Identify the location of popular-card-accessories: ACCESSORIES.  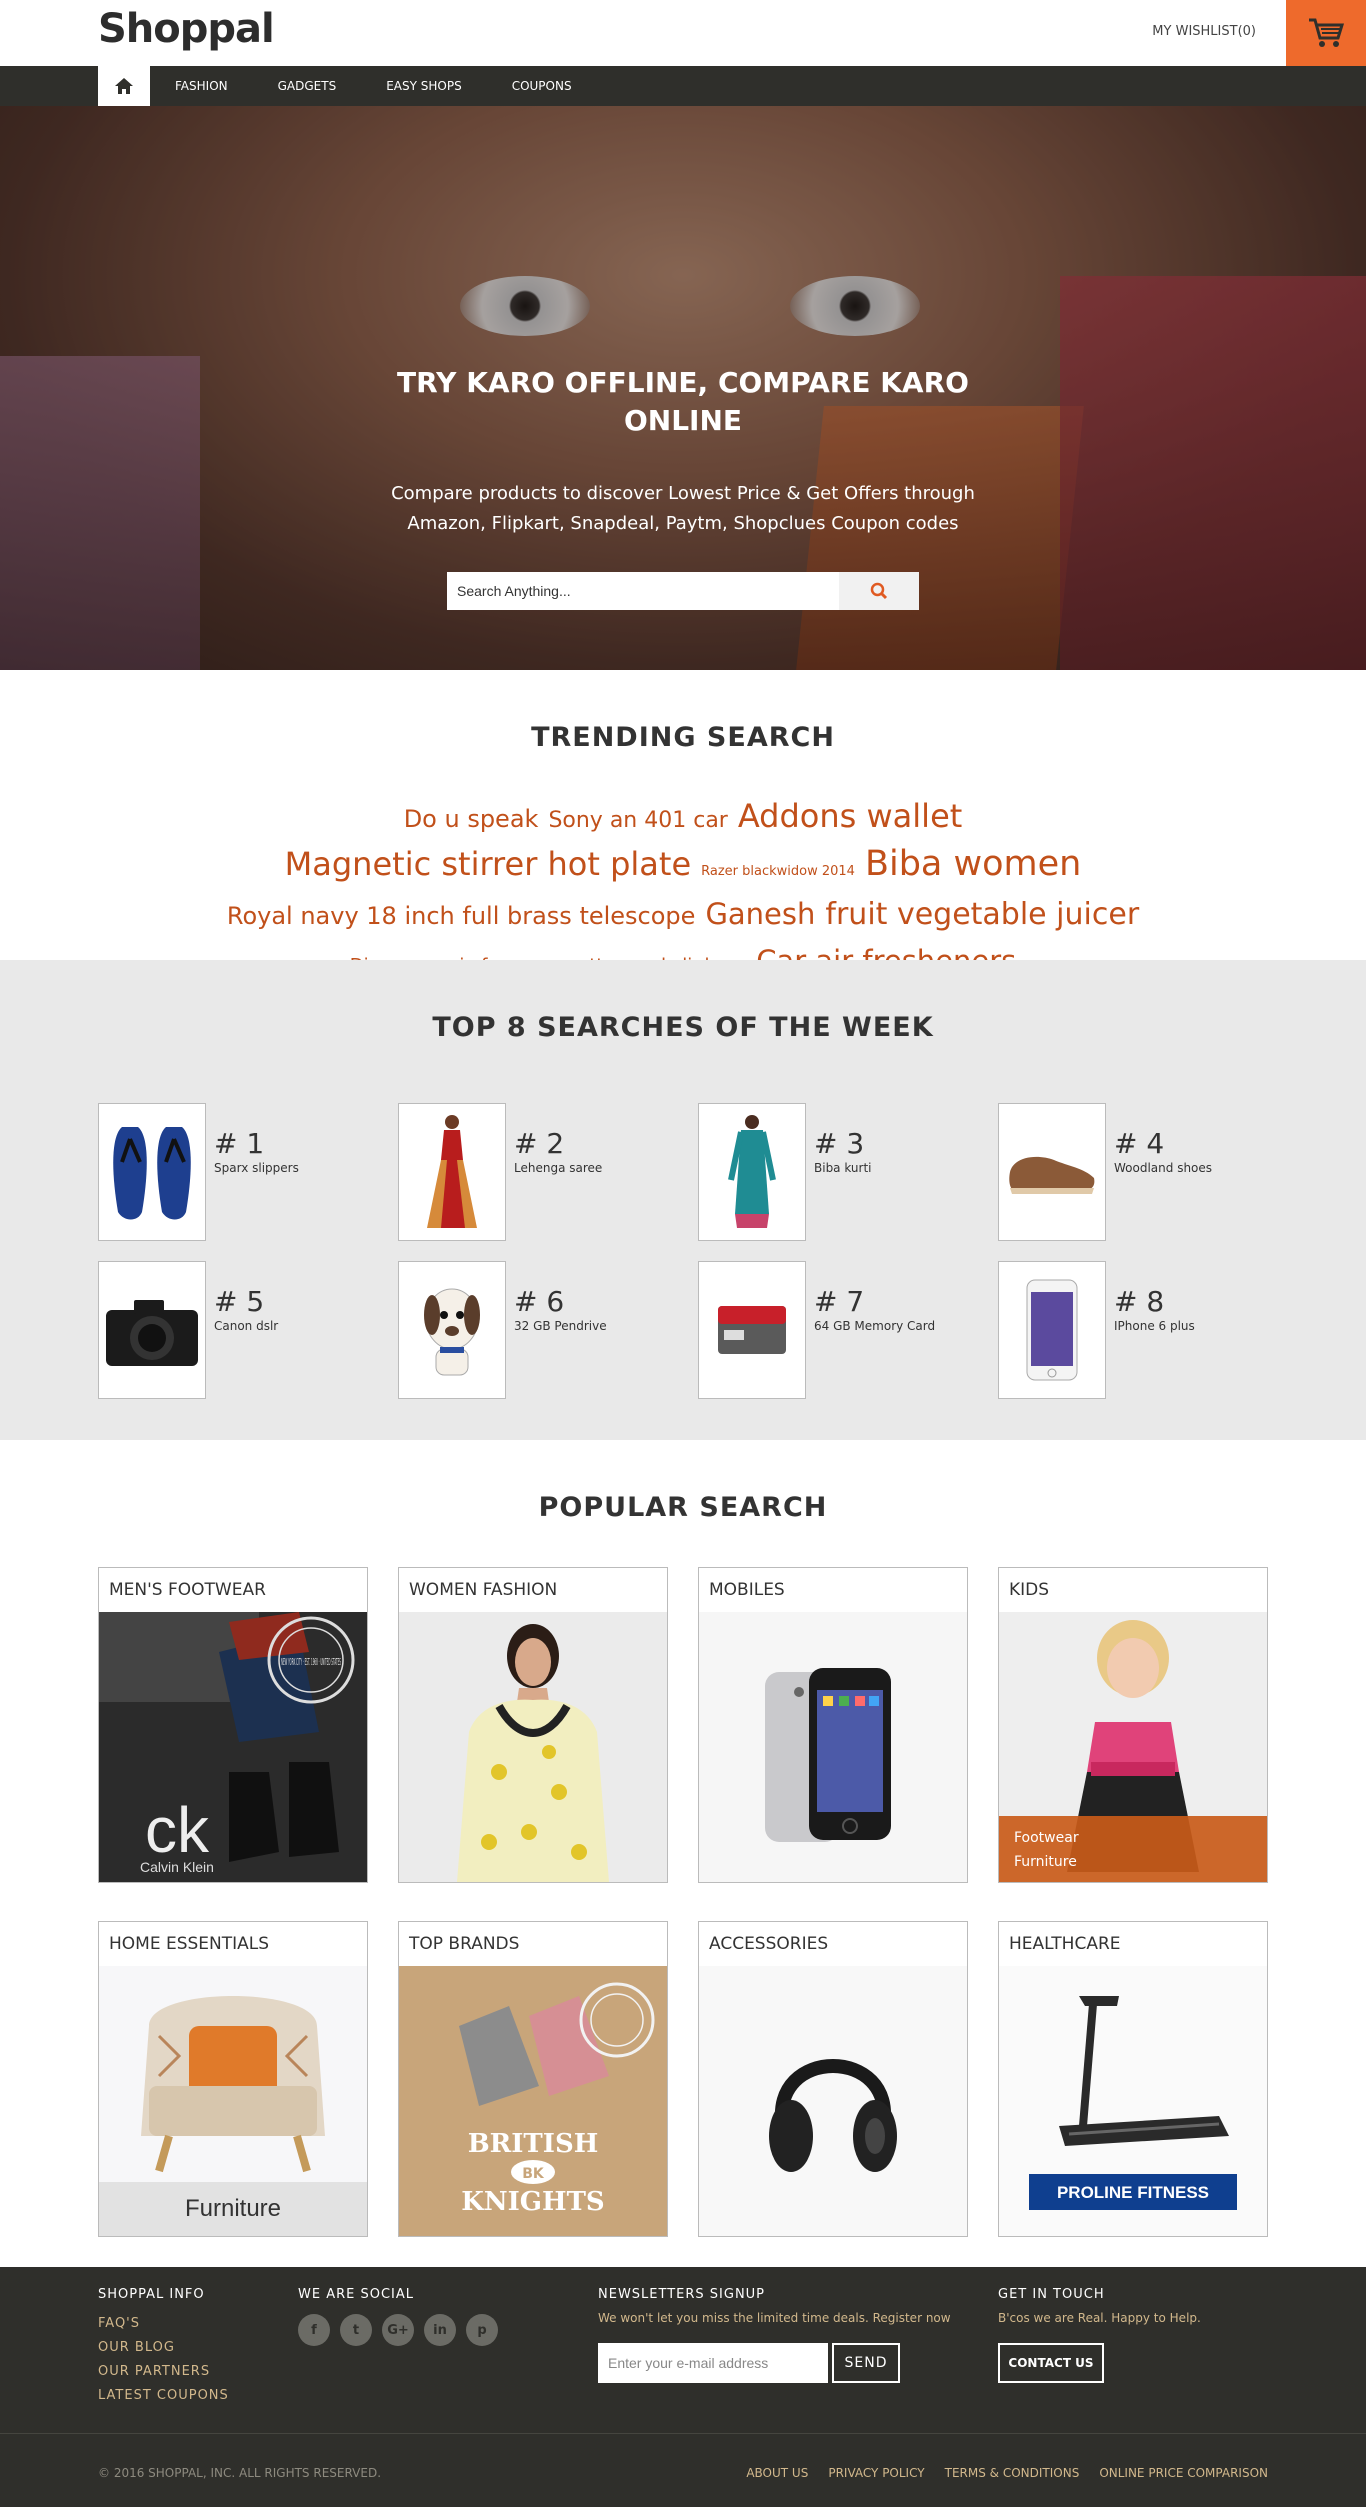
(833, 2079).